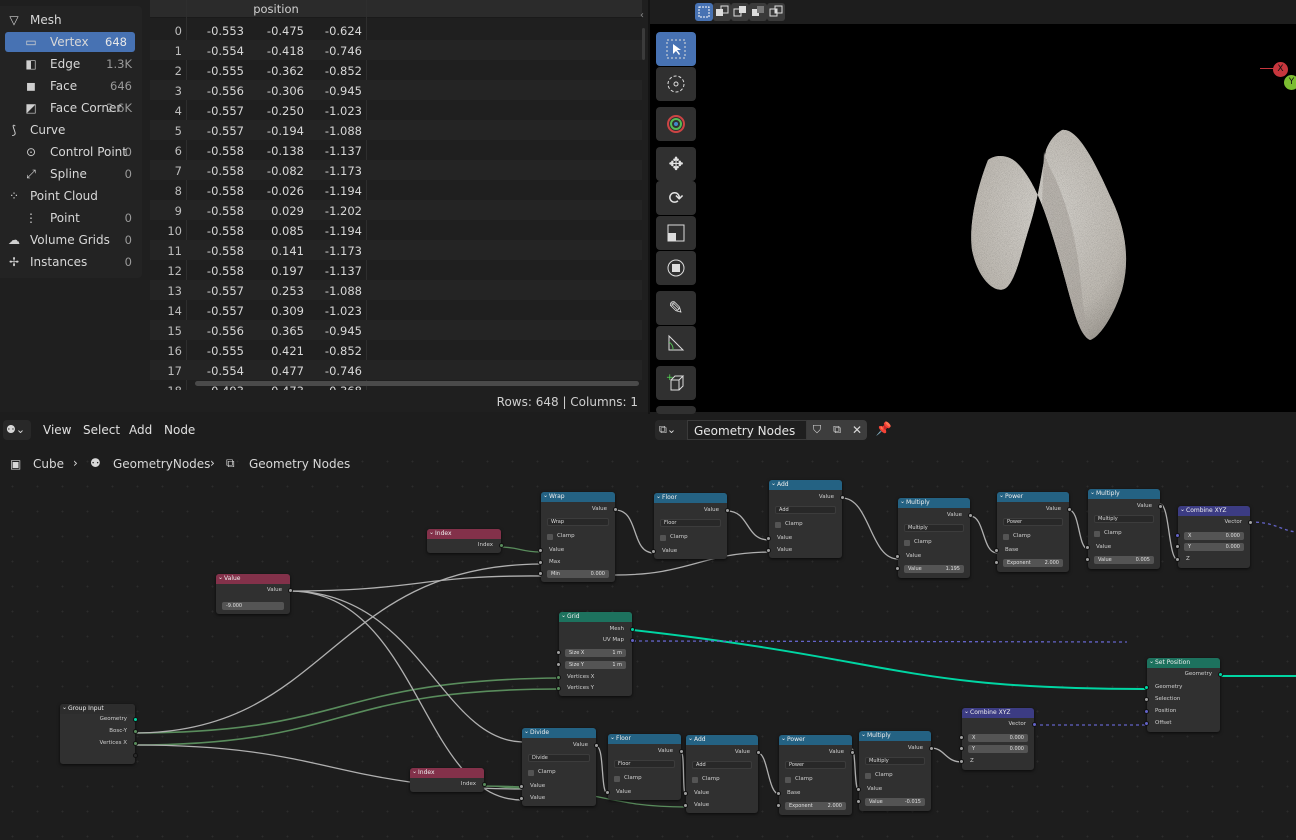  Describe the element at coordinates (253, 579) in the screenshot. I see `node-header: Value` at that location.